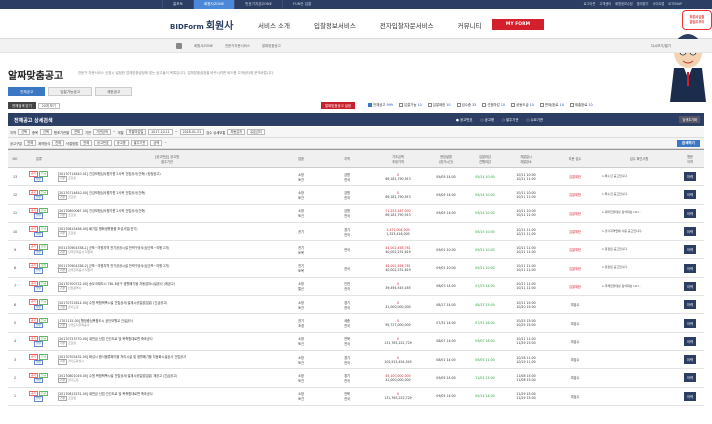 The height and width of the screenshot is (424, 712). What do you see at coordinates (338, 105) in the screenshot?
I see `custom-setting-button: 알짜맞춤공고 설정` at bounding box center [338, 105].